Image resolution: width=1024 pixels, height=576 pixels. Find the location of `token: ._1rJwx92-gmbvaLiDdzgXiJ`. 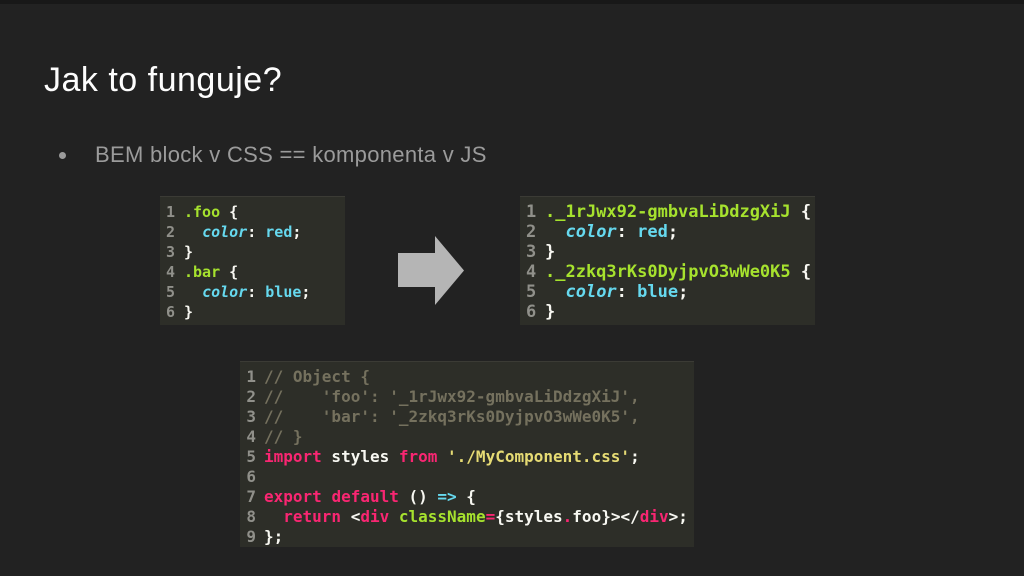

token: ._1rJwx92-gmbvaLiDdzgXiJ is located at coordinates (668, 212).